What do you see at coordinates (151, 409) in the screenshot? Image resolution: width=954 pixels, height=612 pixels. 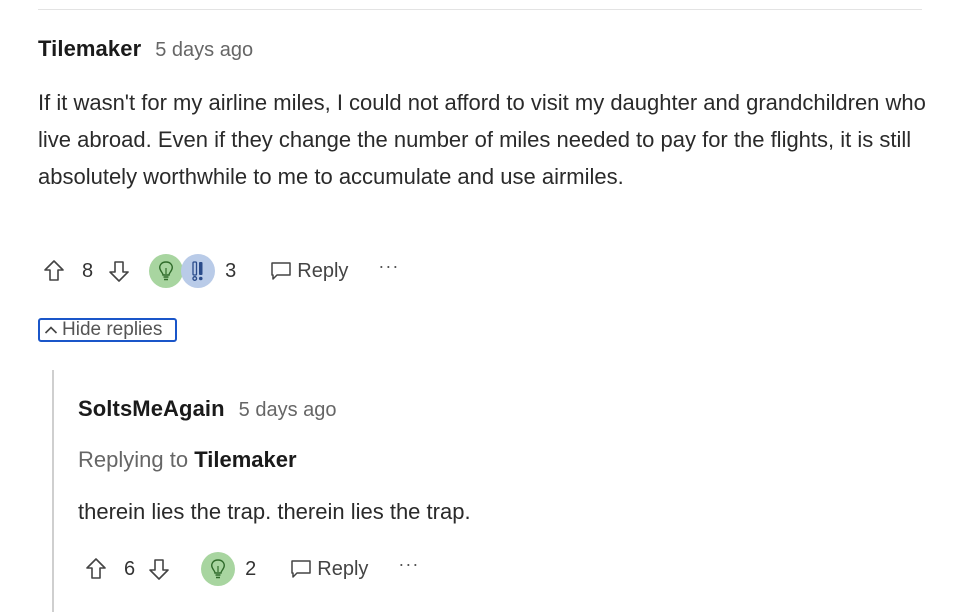 I see `reply-author: SoltsMeAgain` at bounding box center [151, 409].